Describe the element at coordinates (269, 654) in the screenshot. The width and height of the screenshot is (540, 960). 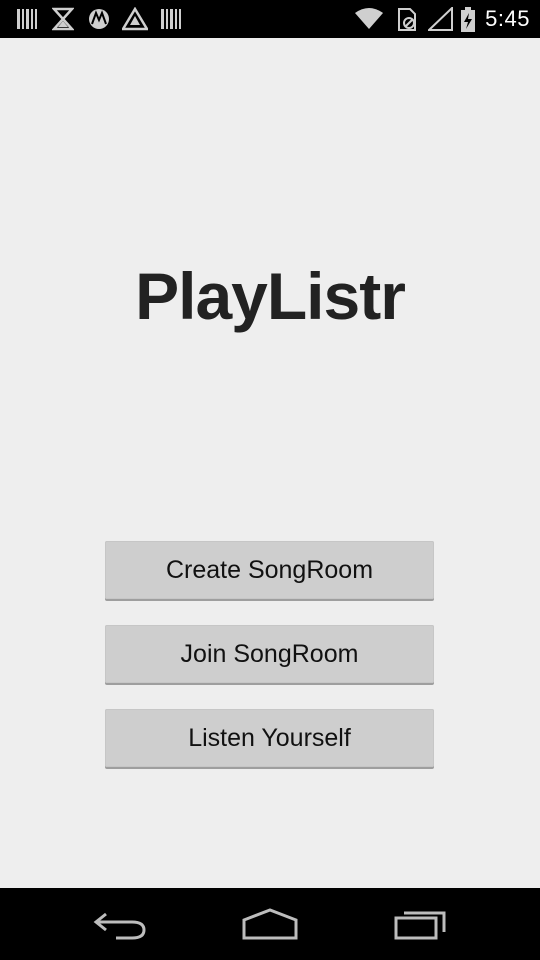
I see `join-songroom-button: Join SongRoom` at that location.